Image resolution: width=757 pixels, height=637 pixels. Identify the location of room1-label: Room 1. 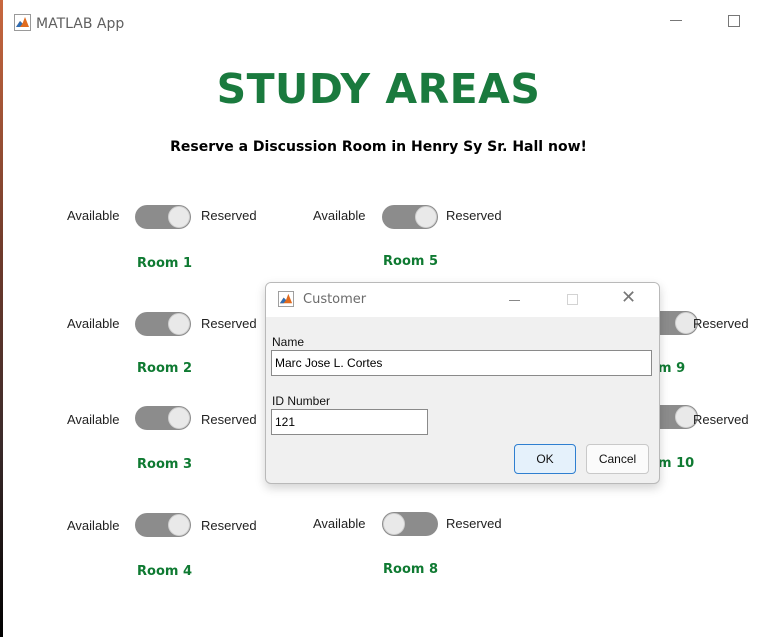
(164, 263).